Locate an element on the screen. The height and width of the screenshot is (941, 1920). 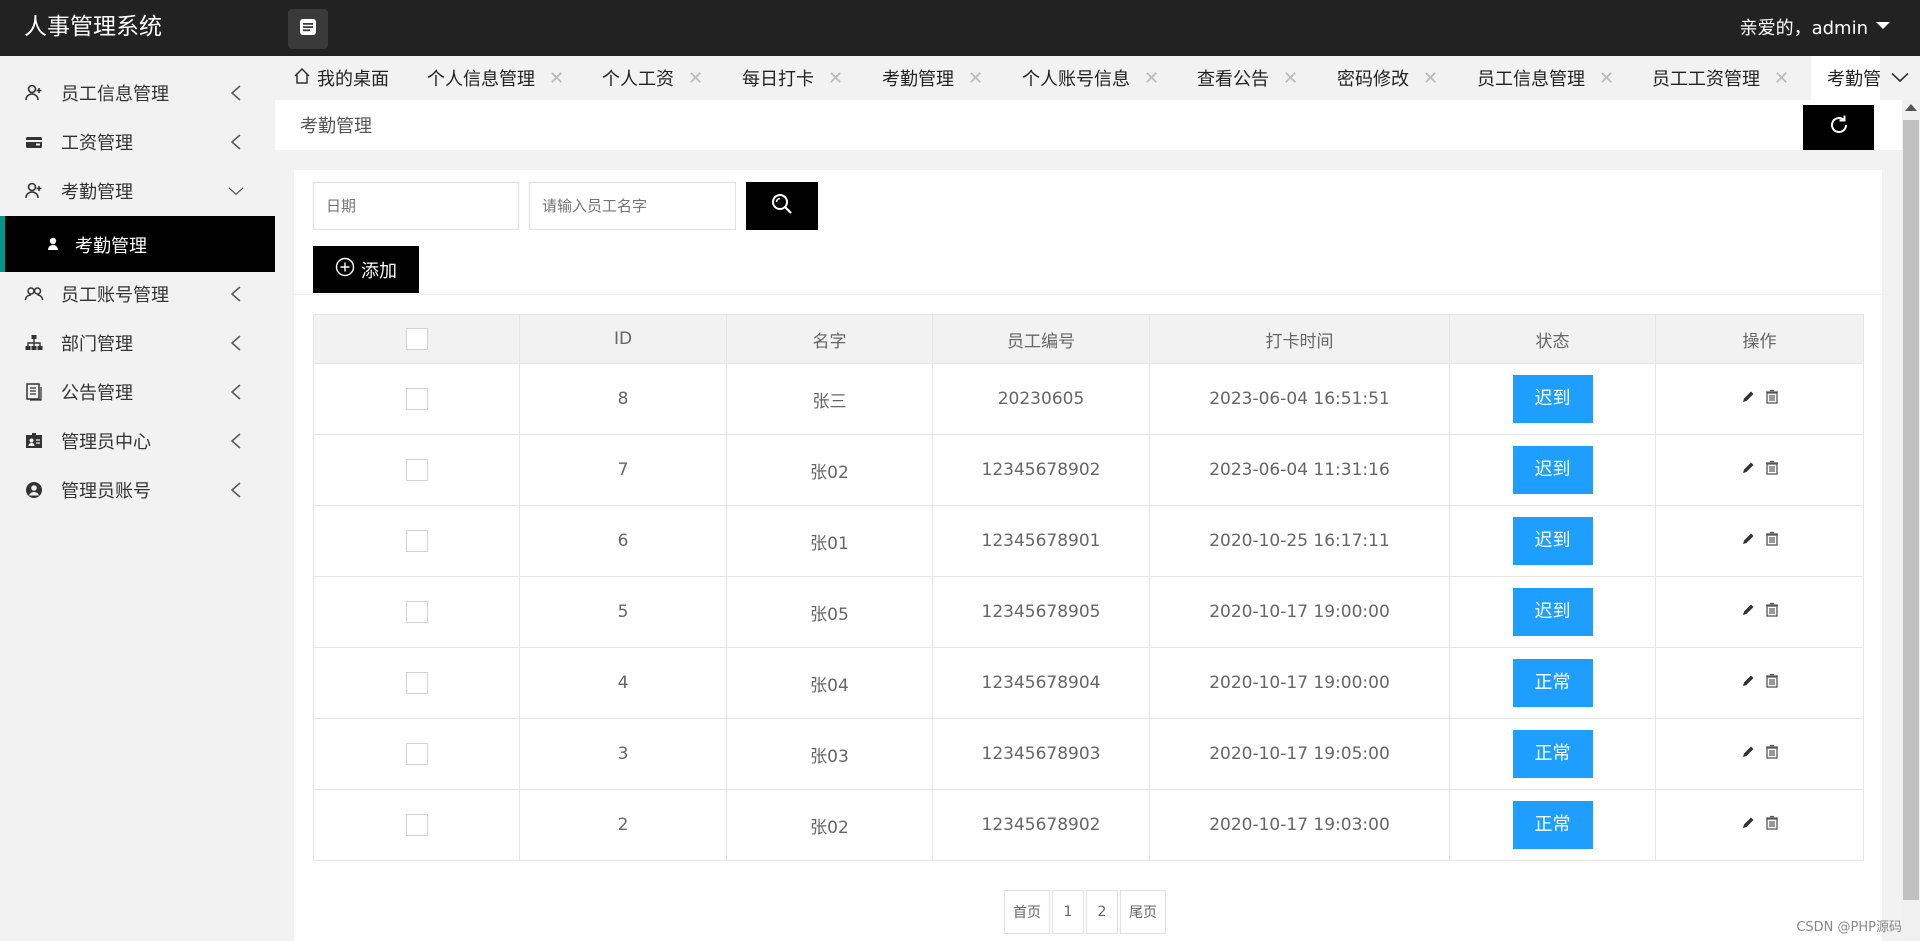
tab-label: 个人信息管理 is located at coordinates (481, 79).